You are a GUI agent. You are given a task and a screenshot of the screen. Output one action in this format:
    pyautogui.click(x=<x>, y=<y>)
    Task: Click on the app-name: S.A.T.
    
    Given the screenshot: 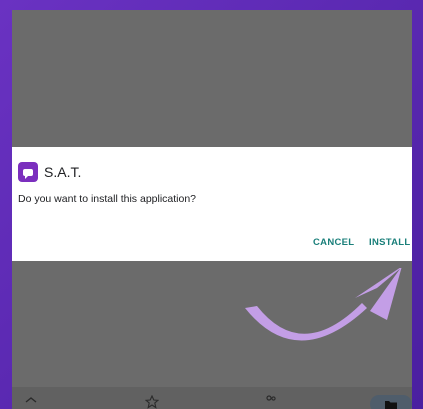 What is the action you would take?
    pyautogui.click(x=63, y=172)
    